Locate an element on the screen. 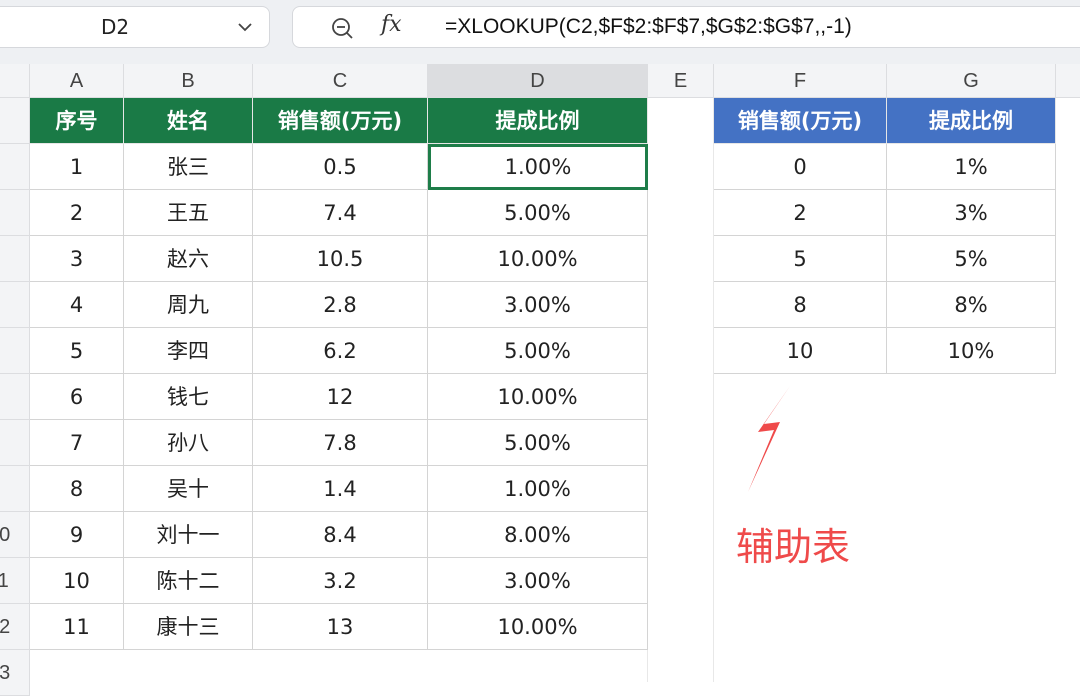 The image size is (1080, 696). column-header-b: B is located at coordinates (188, 81).